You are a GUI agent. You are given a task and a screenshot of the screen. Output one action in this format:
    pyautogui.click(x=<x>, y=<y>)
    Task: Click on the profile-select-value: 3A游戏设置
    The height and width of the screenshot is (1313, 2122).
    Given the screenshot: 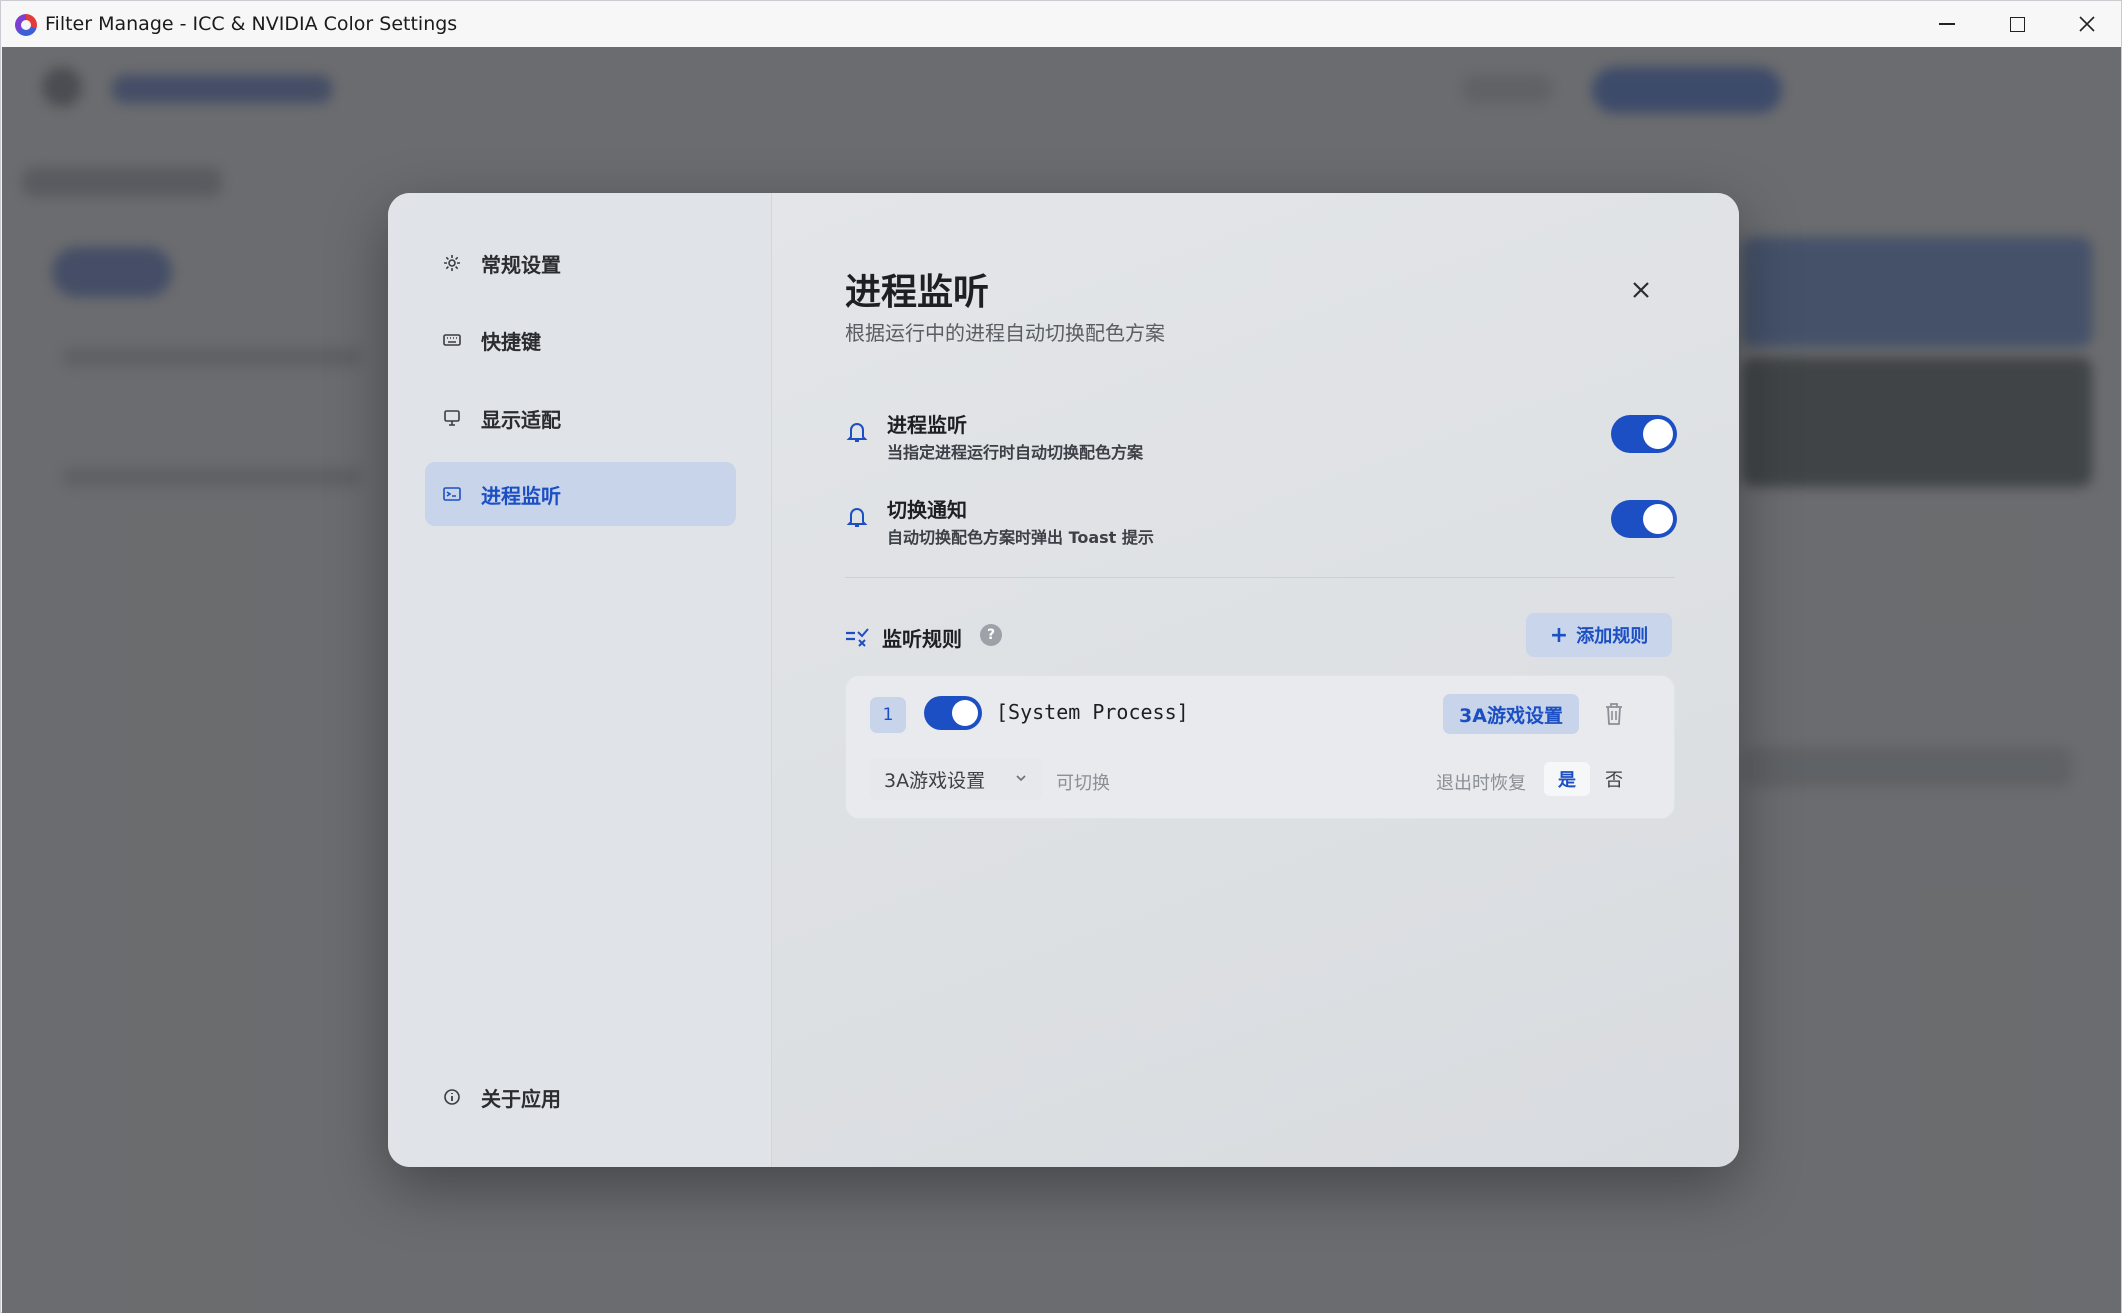 What is the action you would take?
    pyautogui.click(x=935, y=780)
    